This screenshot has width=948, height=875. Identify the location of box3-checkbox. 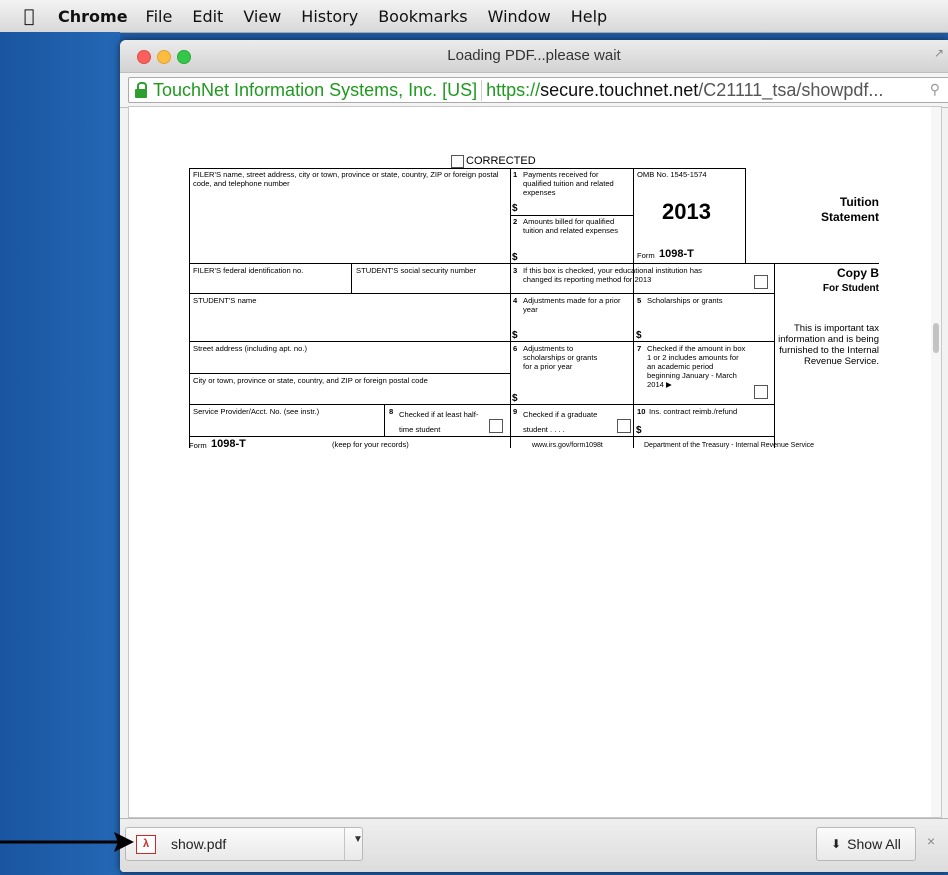
(761, 282).